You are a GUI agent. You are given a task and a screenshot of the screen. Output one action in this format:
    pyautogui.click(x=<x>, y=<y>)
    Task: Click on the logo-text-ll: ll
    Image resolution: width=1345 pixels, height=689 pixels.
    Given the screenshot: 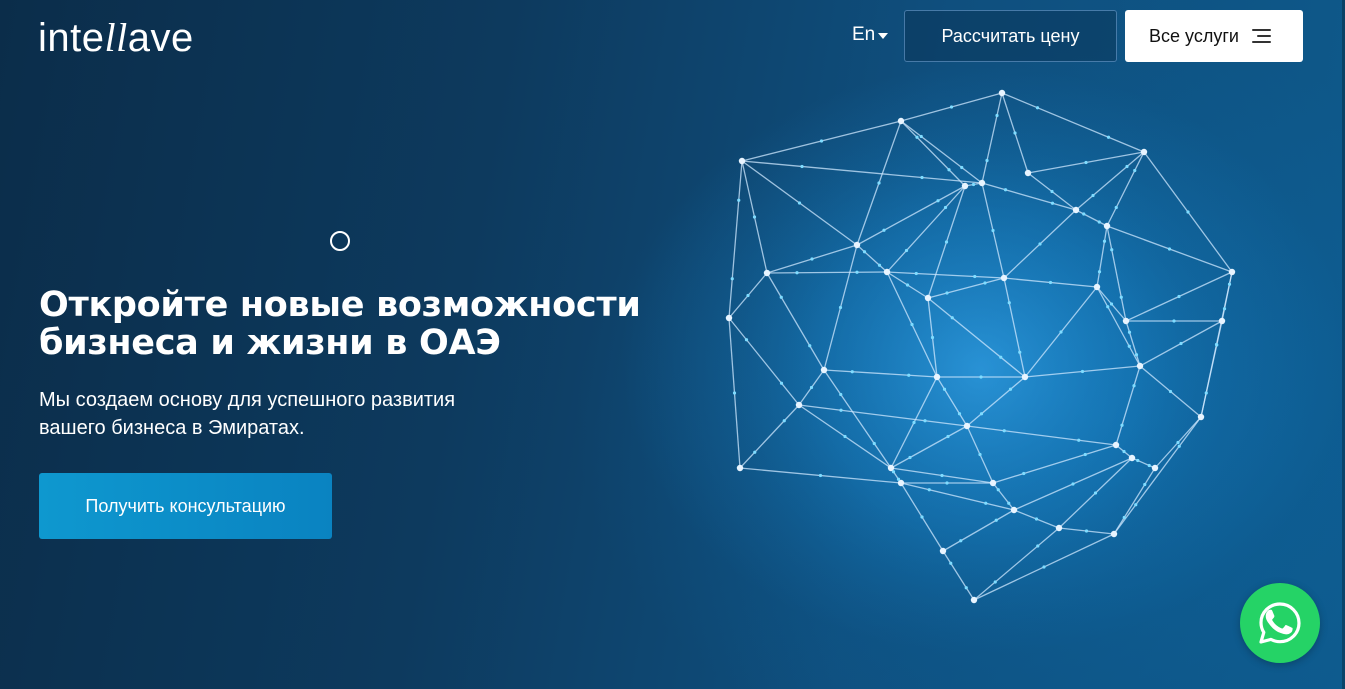 What is the action you would take?
    pyautogui.click(x=116, y=37)
    